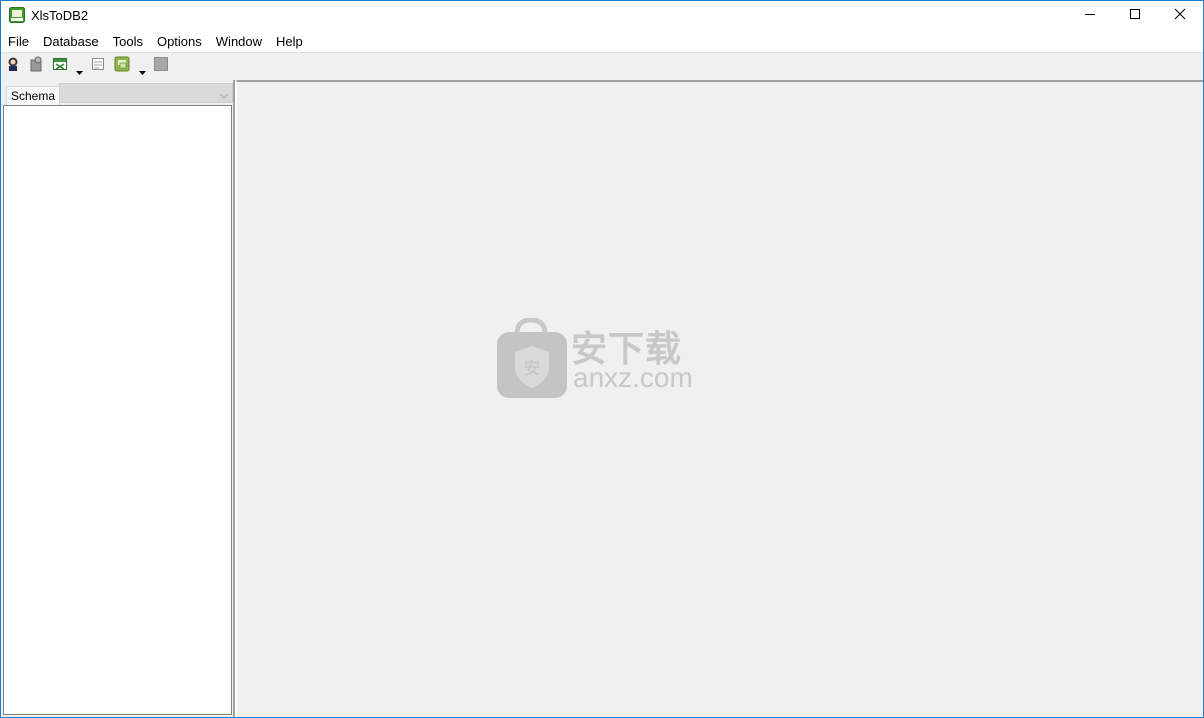  Describe the element at coordinates (18, 41) in the screenshot. I see `menu-file: File` at that location.